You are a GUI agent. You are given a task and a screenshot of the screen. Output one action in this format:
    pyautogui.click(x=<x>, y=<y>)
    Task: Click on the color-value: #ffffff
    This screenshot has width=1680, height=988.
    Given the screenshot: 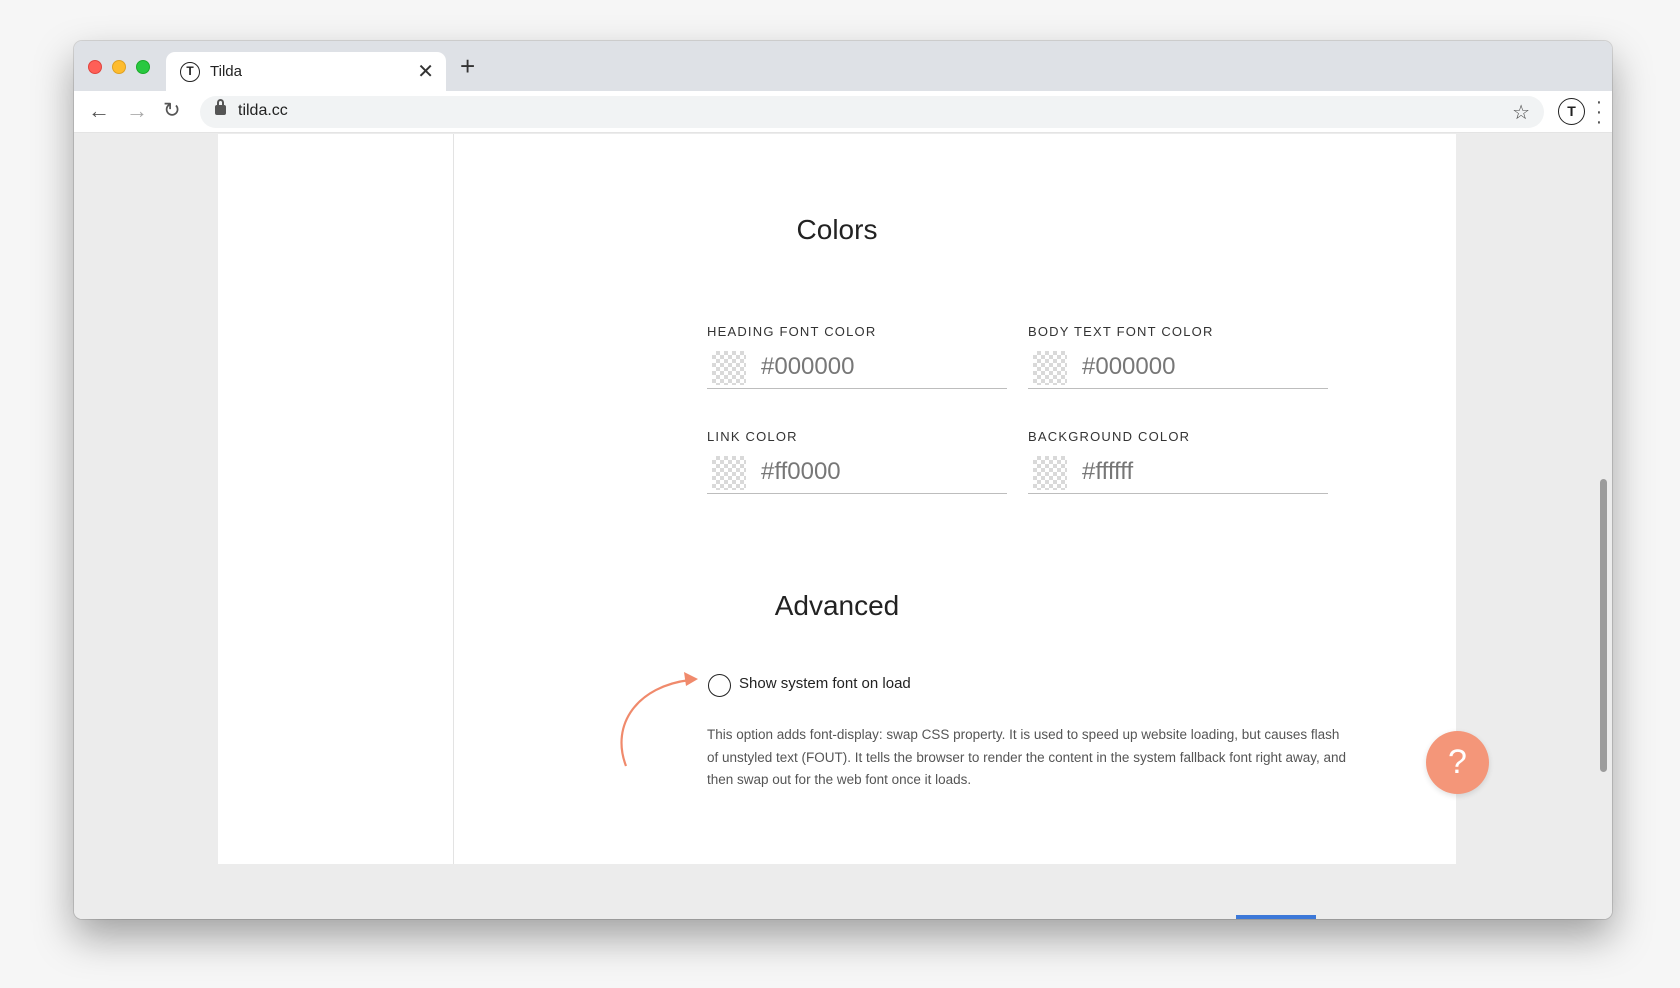 What is the action you would take?
    pyautogui.click(x=1107, y=472)
    